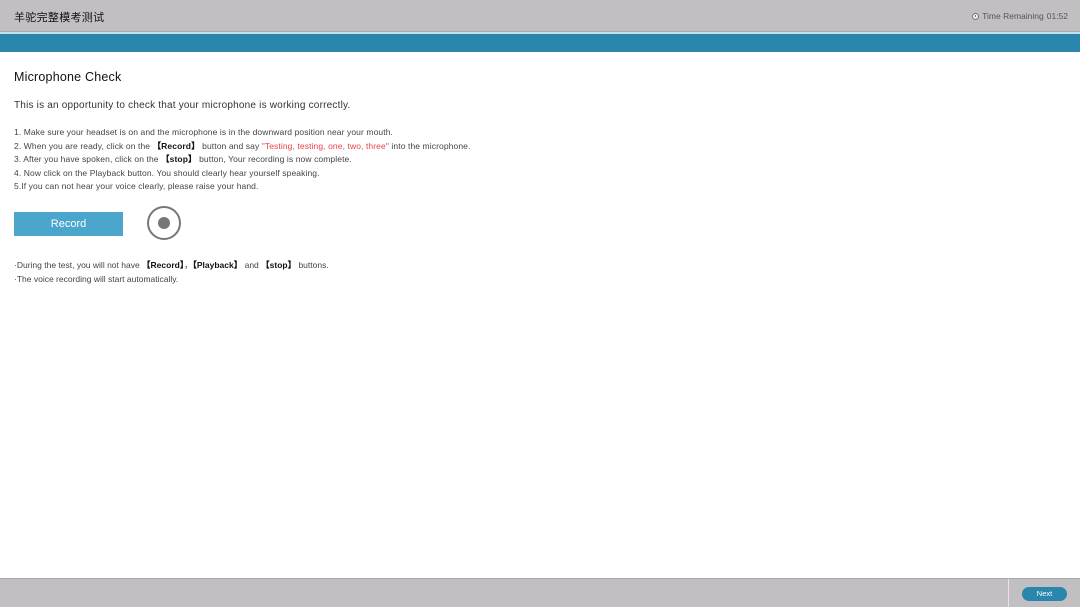 The image size is (1080, 607). What do you see at coordinates (312, 265) in the screenshot?
I see `note-1-end: buttons.` at bounding box center [312, 265].